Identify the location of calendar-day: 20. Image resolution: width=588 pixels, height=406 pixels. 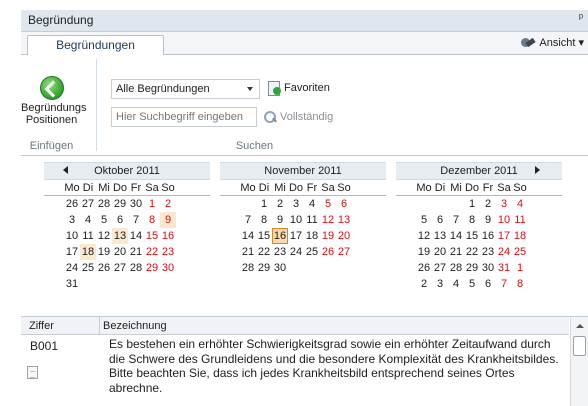
(344, 236).